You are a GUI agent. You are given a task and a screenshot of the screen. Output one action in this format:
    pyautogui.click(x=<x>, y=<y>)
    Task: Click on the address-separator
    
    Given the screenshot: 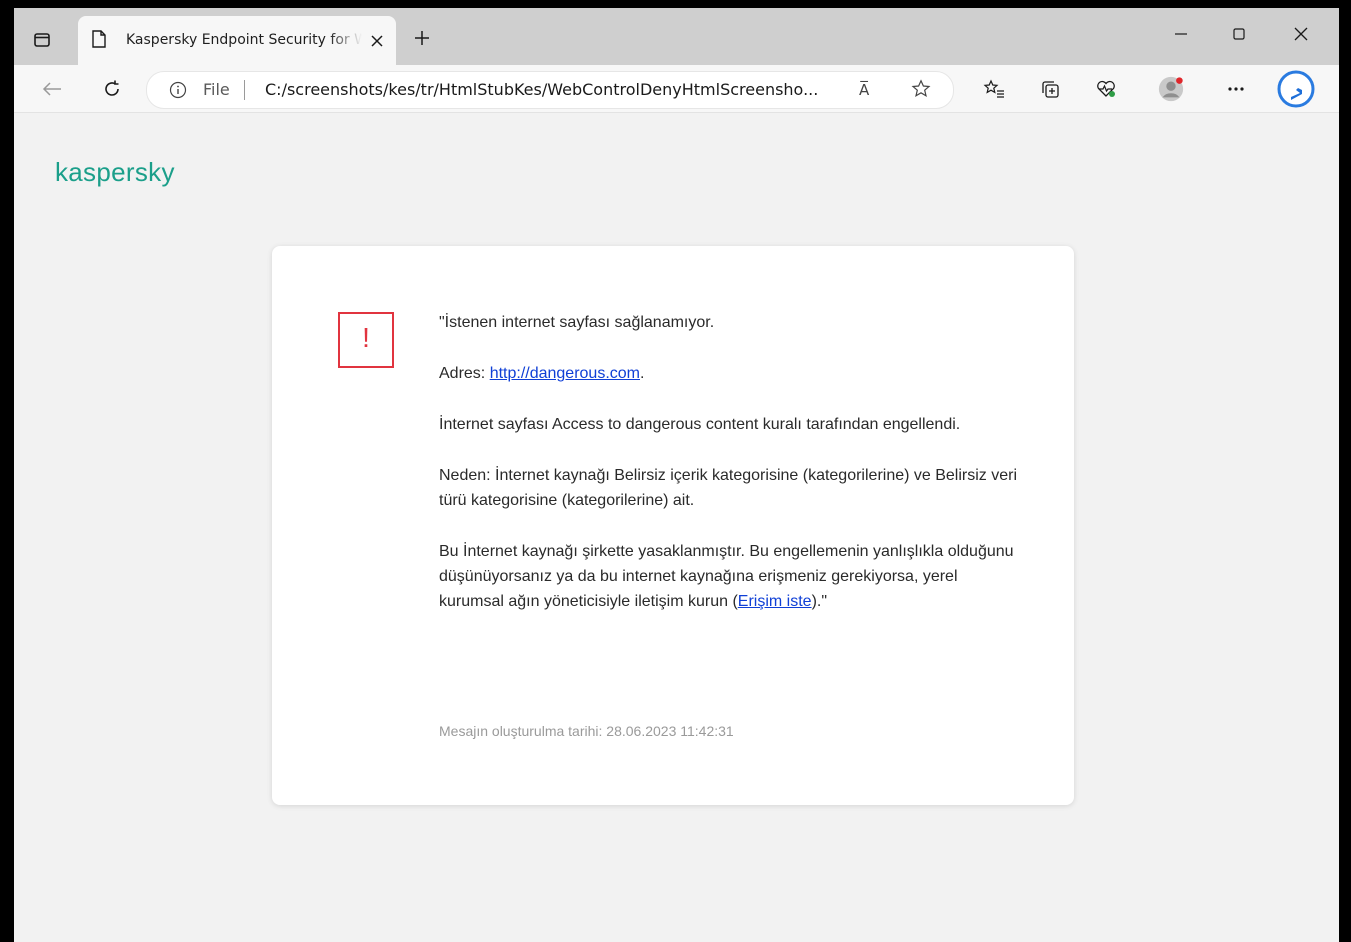 What is the action you would take?
    pyautogui.click(x=244, y=90)
    